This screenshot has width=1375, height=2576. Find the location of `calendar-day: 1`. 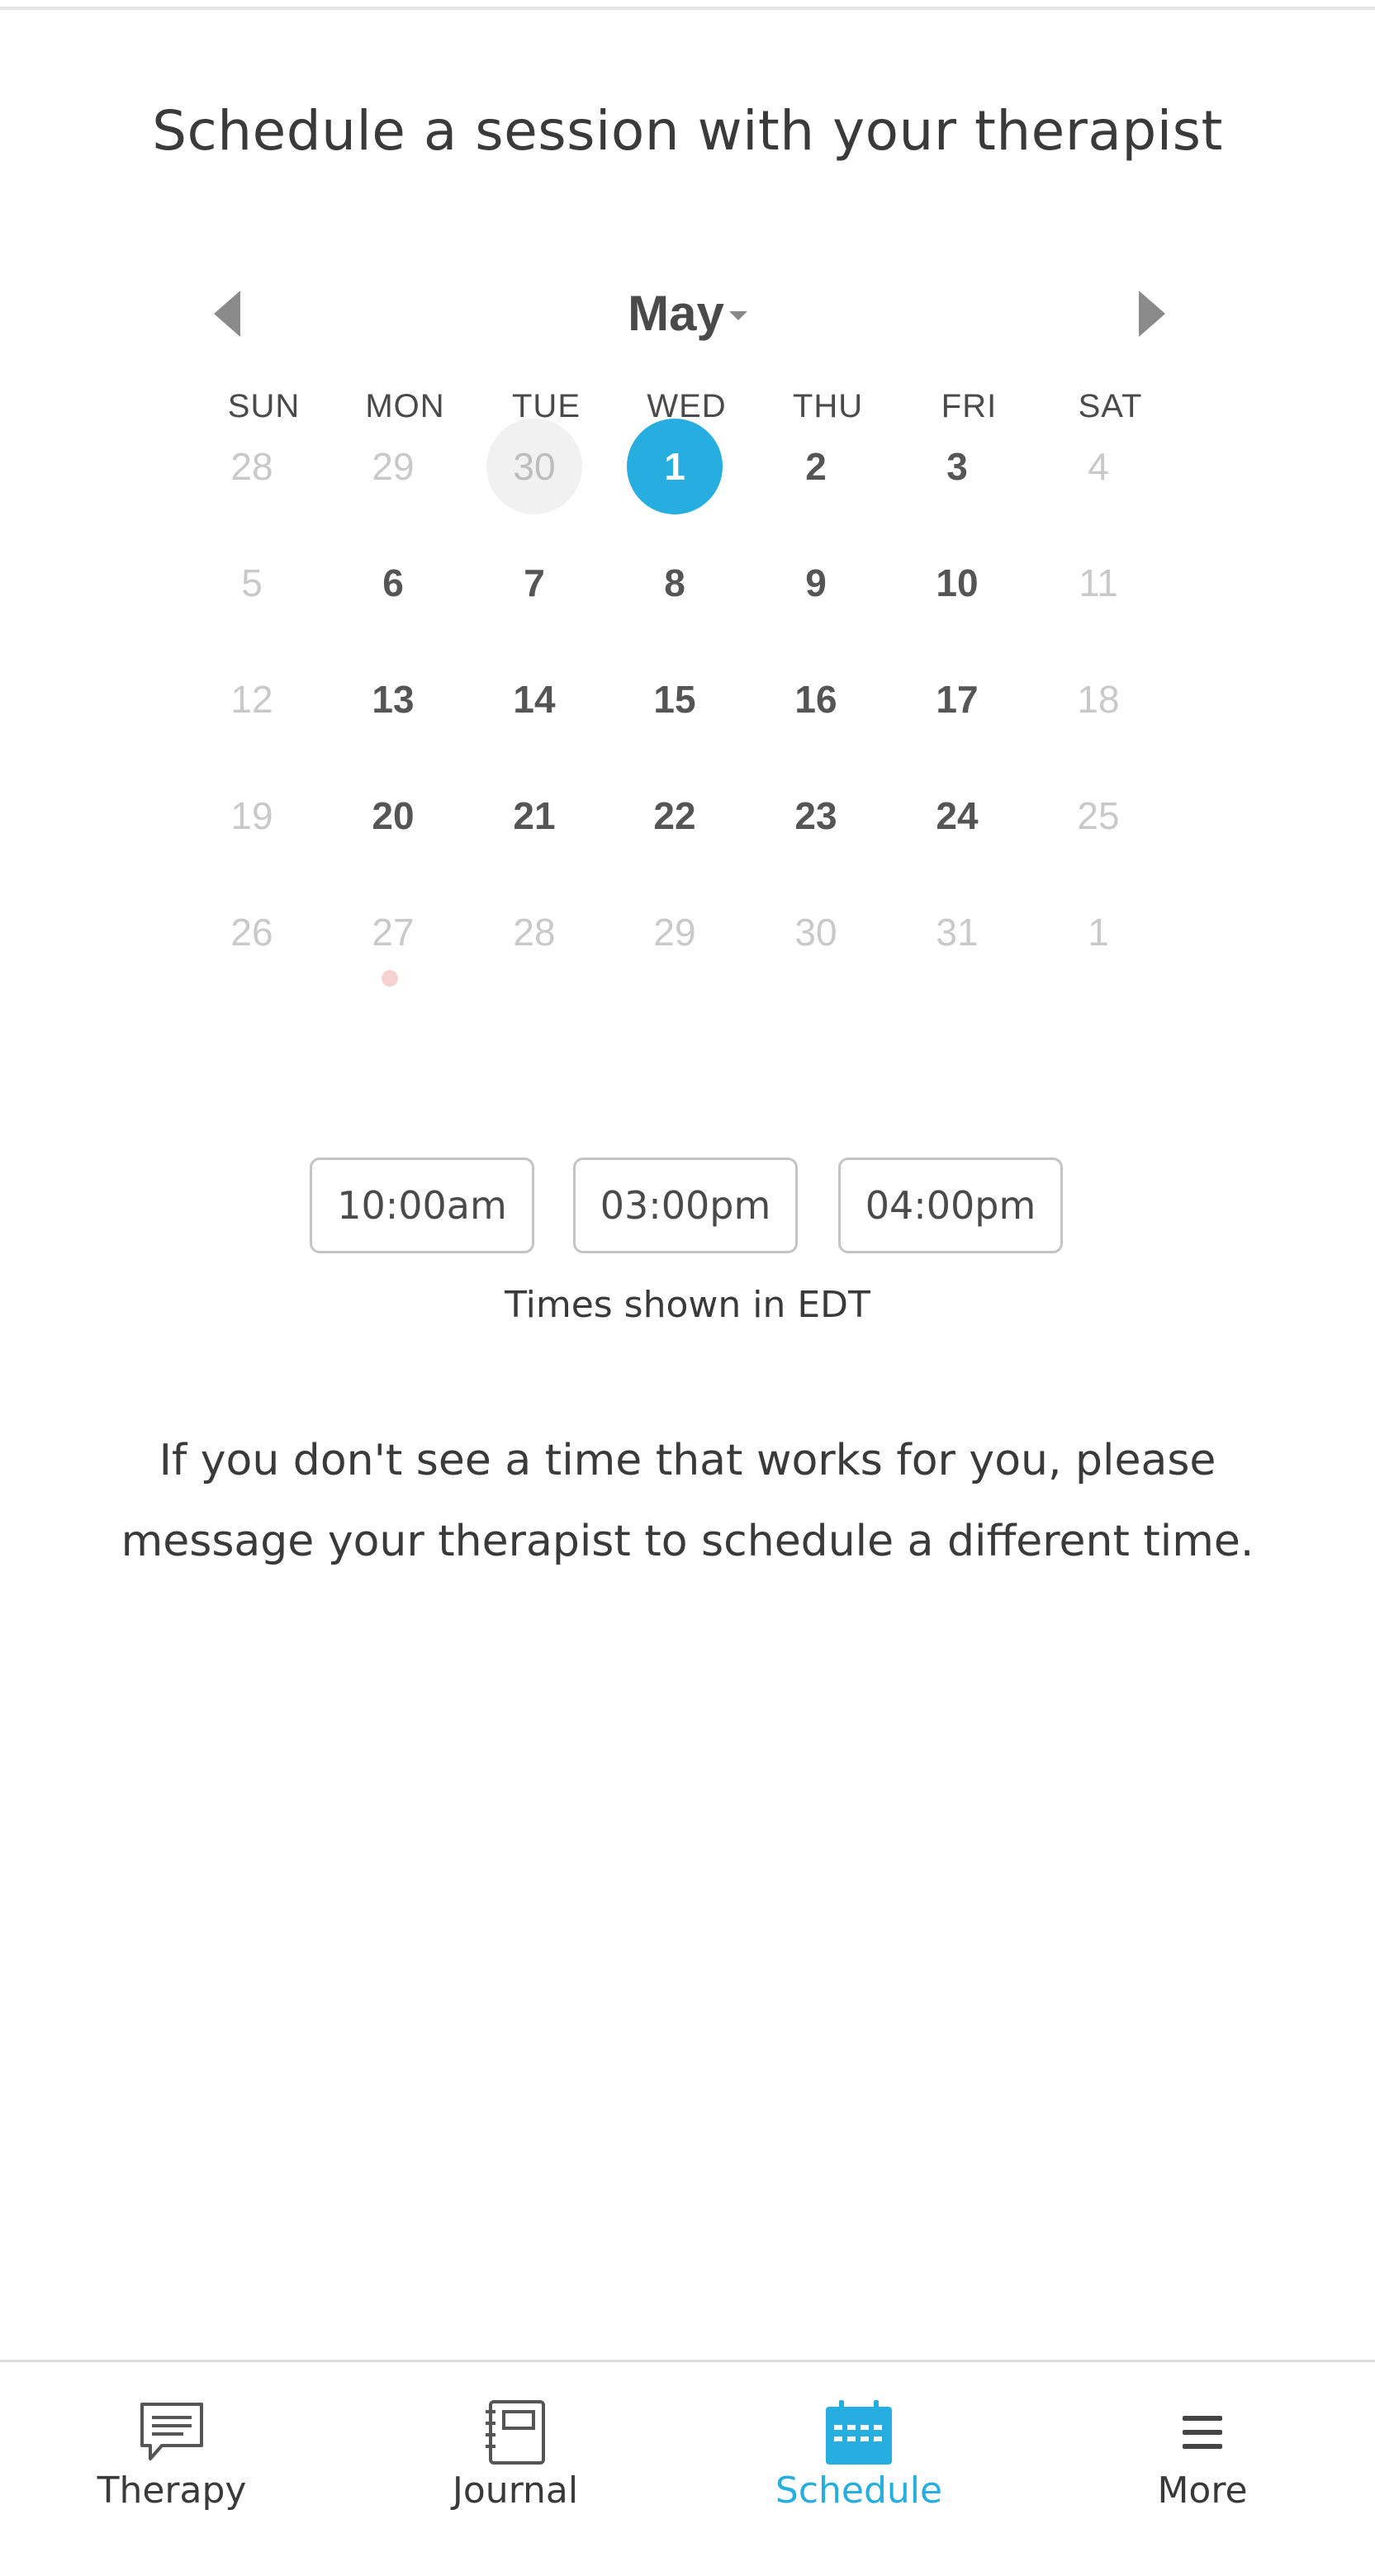

calendar-day: 1 is located at coordinates (1098, 932).